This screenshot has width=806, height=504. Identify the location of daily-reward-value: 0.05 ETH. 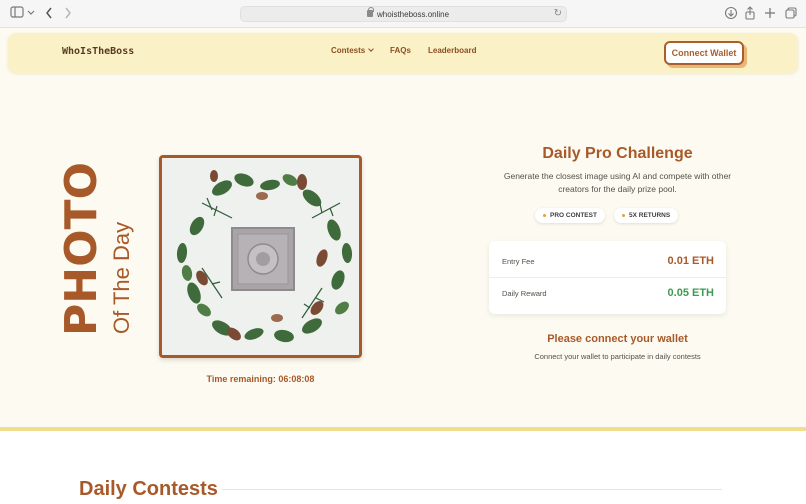
(690, 293).